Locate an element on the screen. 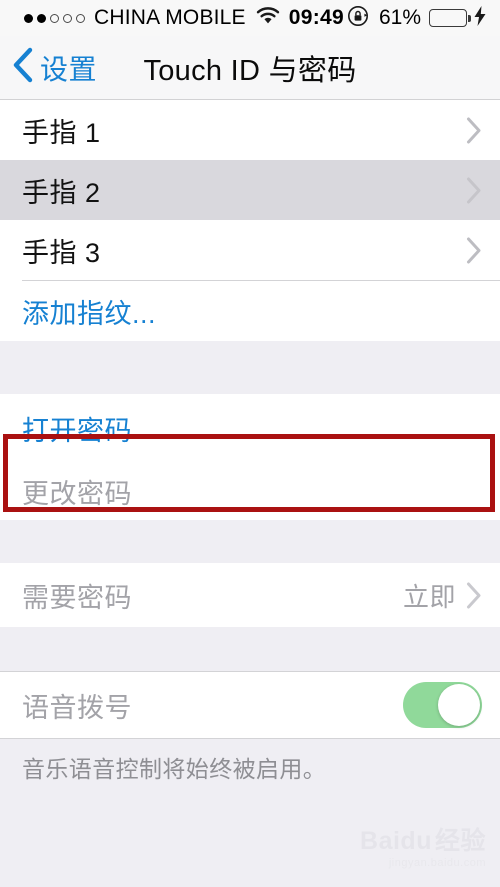 The width and height of the screenshot is (500, 887). status-bar-left: CHINA MOBILE 09:49 is located at coordinates (184, 18).